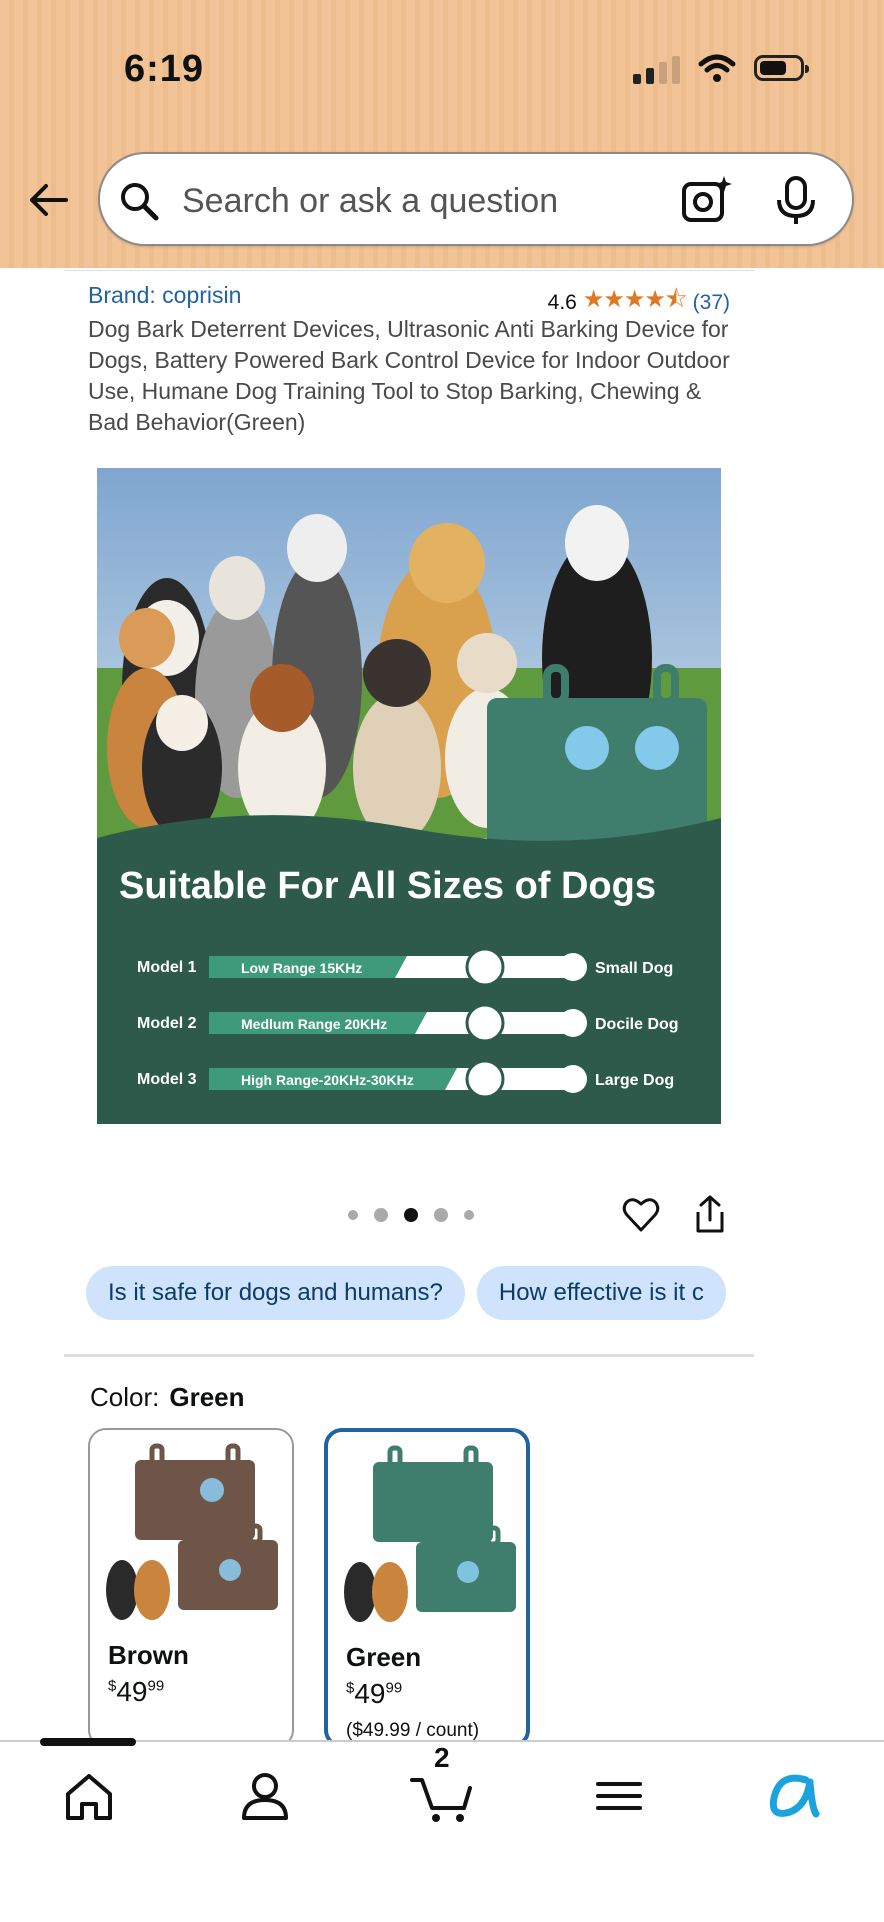  What do you see at coordinates (301, 968) in the screenshot?
I see `model-1-range: Low Range 15KHz` at bounding box center [301, 968].